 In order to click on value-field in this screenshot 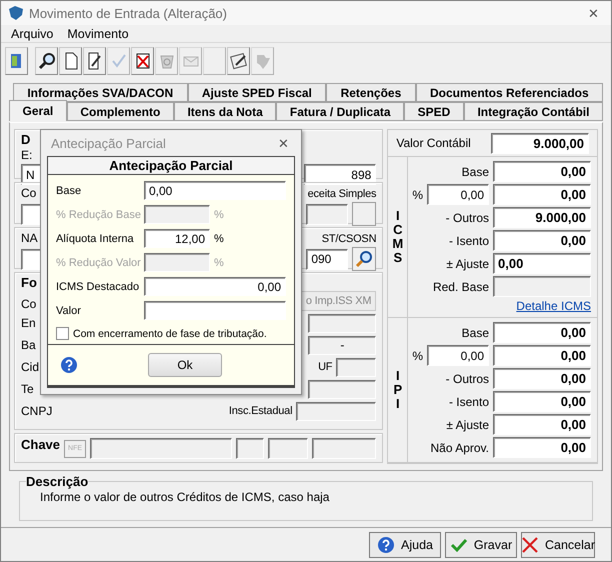, I will do `click(542, 286)`.